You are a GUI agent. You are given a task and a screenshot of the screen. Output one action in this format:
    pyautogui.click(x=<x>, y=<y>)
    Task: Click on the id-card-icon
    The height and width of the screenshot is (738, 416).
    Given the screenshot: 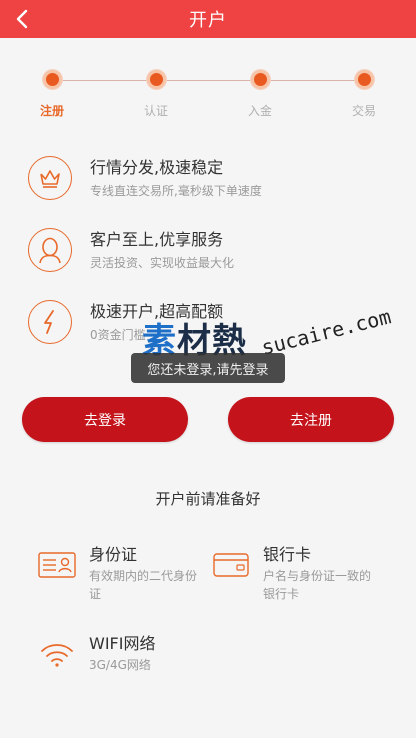 What is the action you would take?
    pyautogui.click(x=57, y=565)
    